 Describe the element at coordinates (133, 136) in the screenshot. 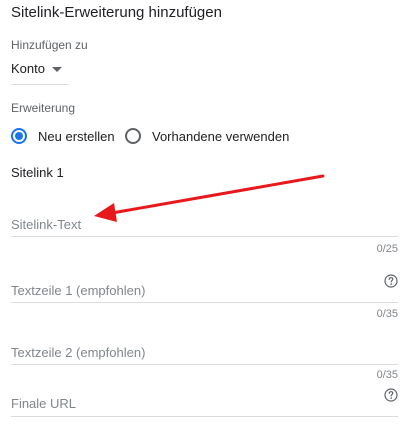

I see `radio-unchecked-icon` at that location.